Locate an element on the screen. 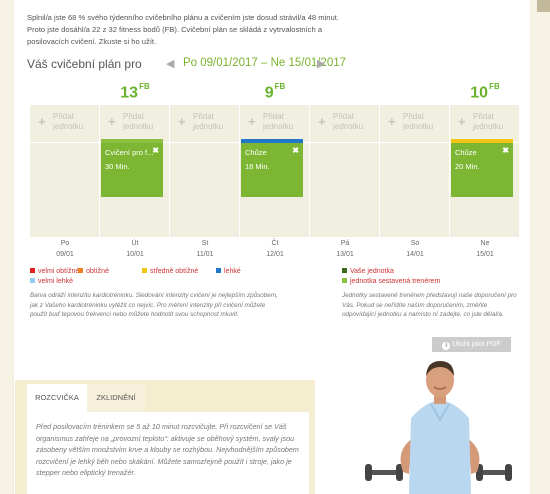  day-column-sat: + Přidat jednotku So 14/01 is located at coordinates (415, 184).